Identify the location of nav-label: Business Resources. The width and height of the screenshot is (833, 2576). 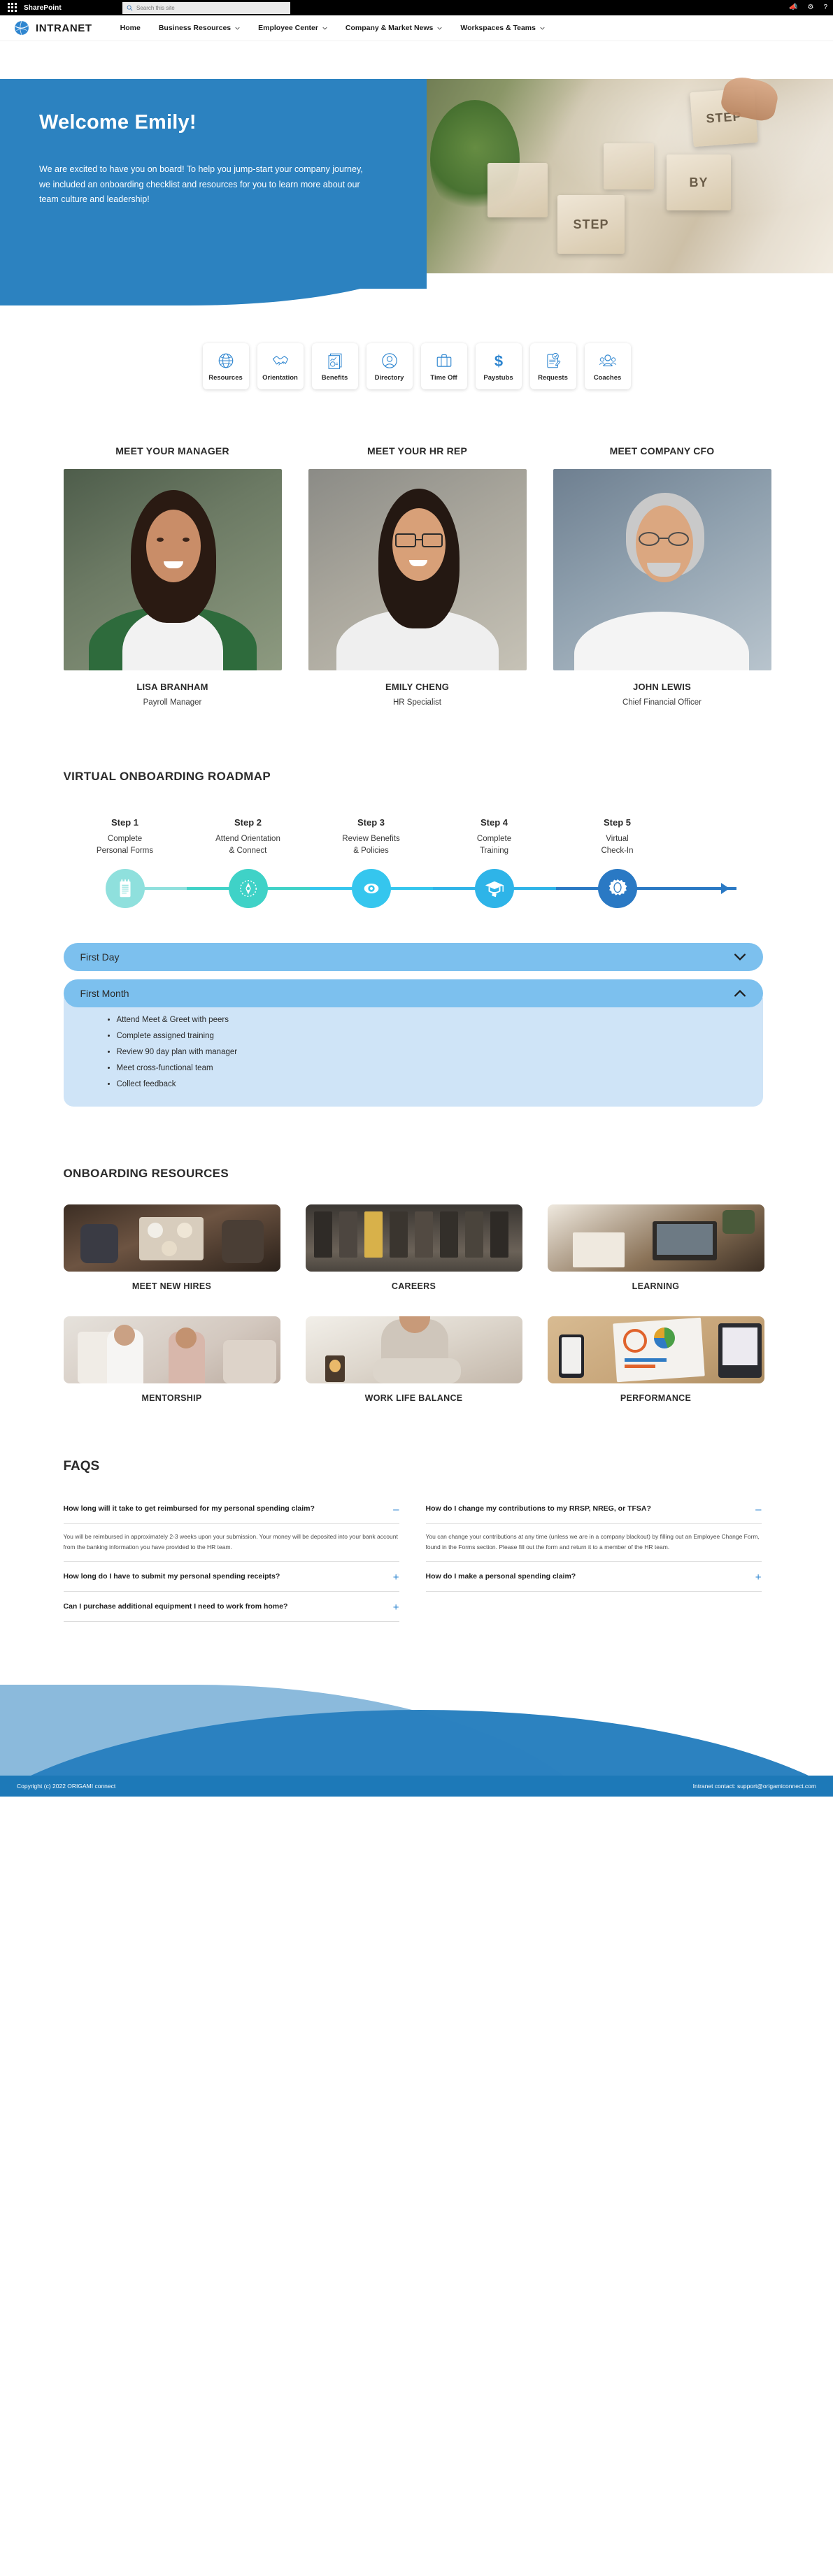
(195, 28).